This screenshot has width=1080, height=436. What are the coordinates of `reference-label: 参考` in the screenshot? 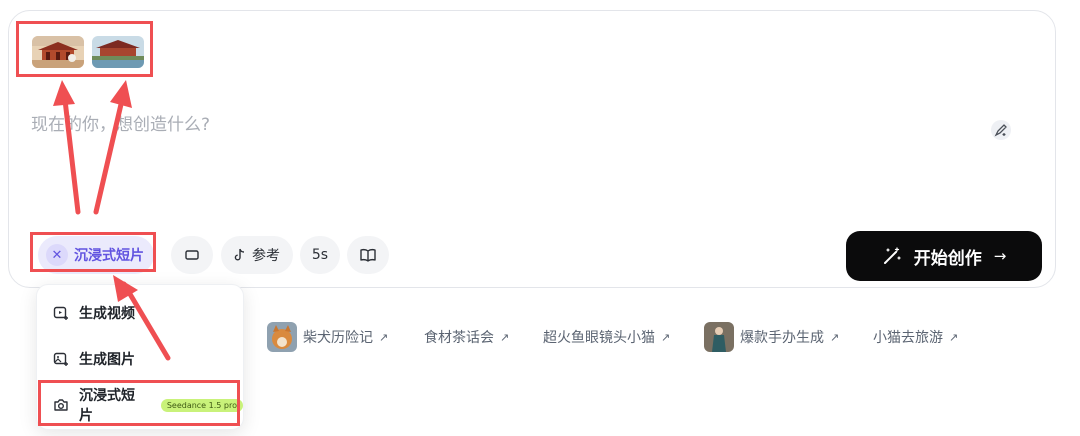 It's located at (266, 256).